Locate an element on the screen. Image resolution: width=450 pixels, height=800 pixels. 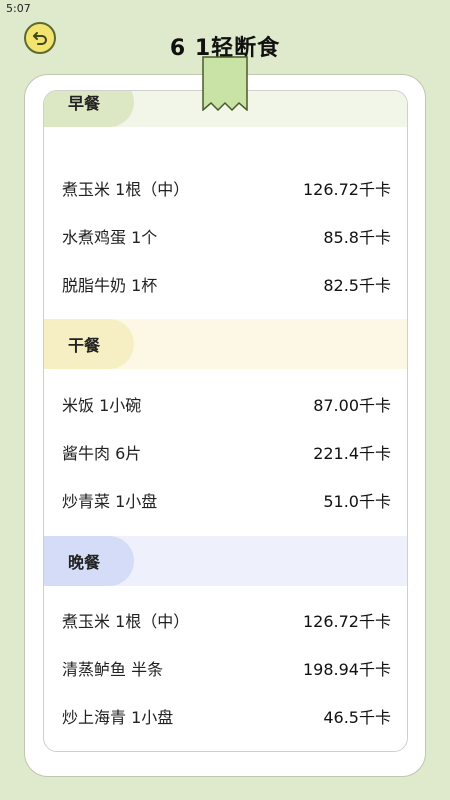
status-time: 5:07 is located at coordinates (18, 8).